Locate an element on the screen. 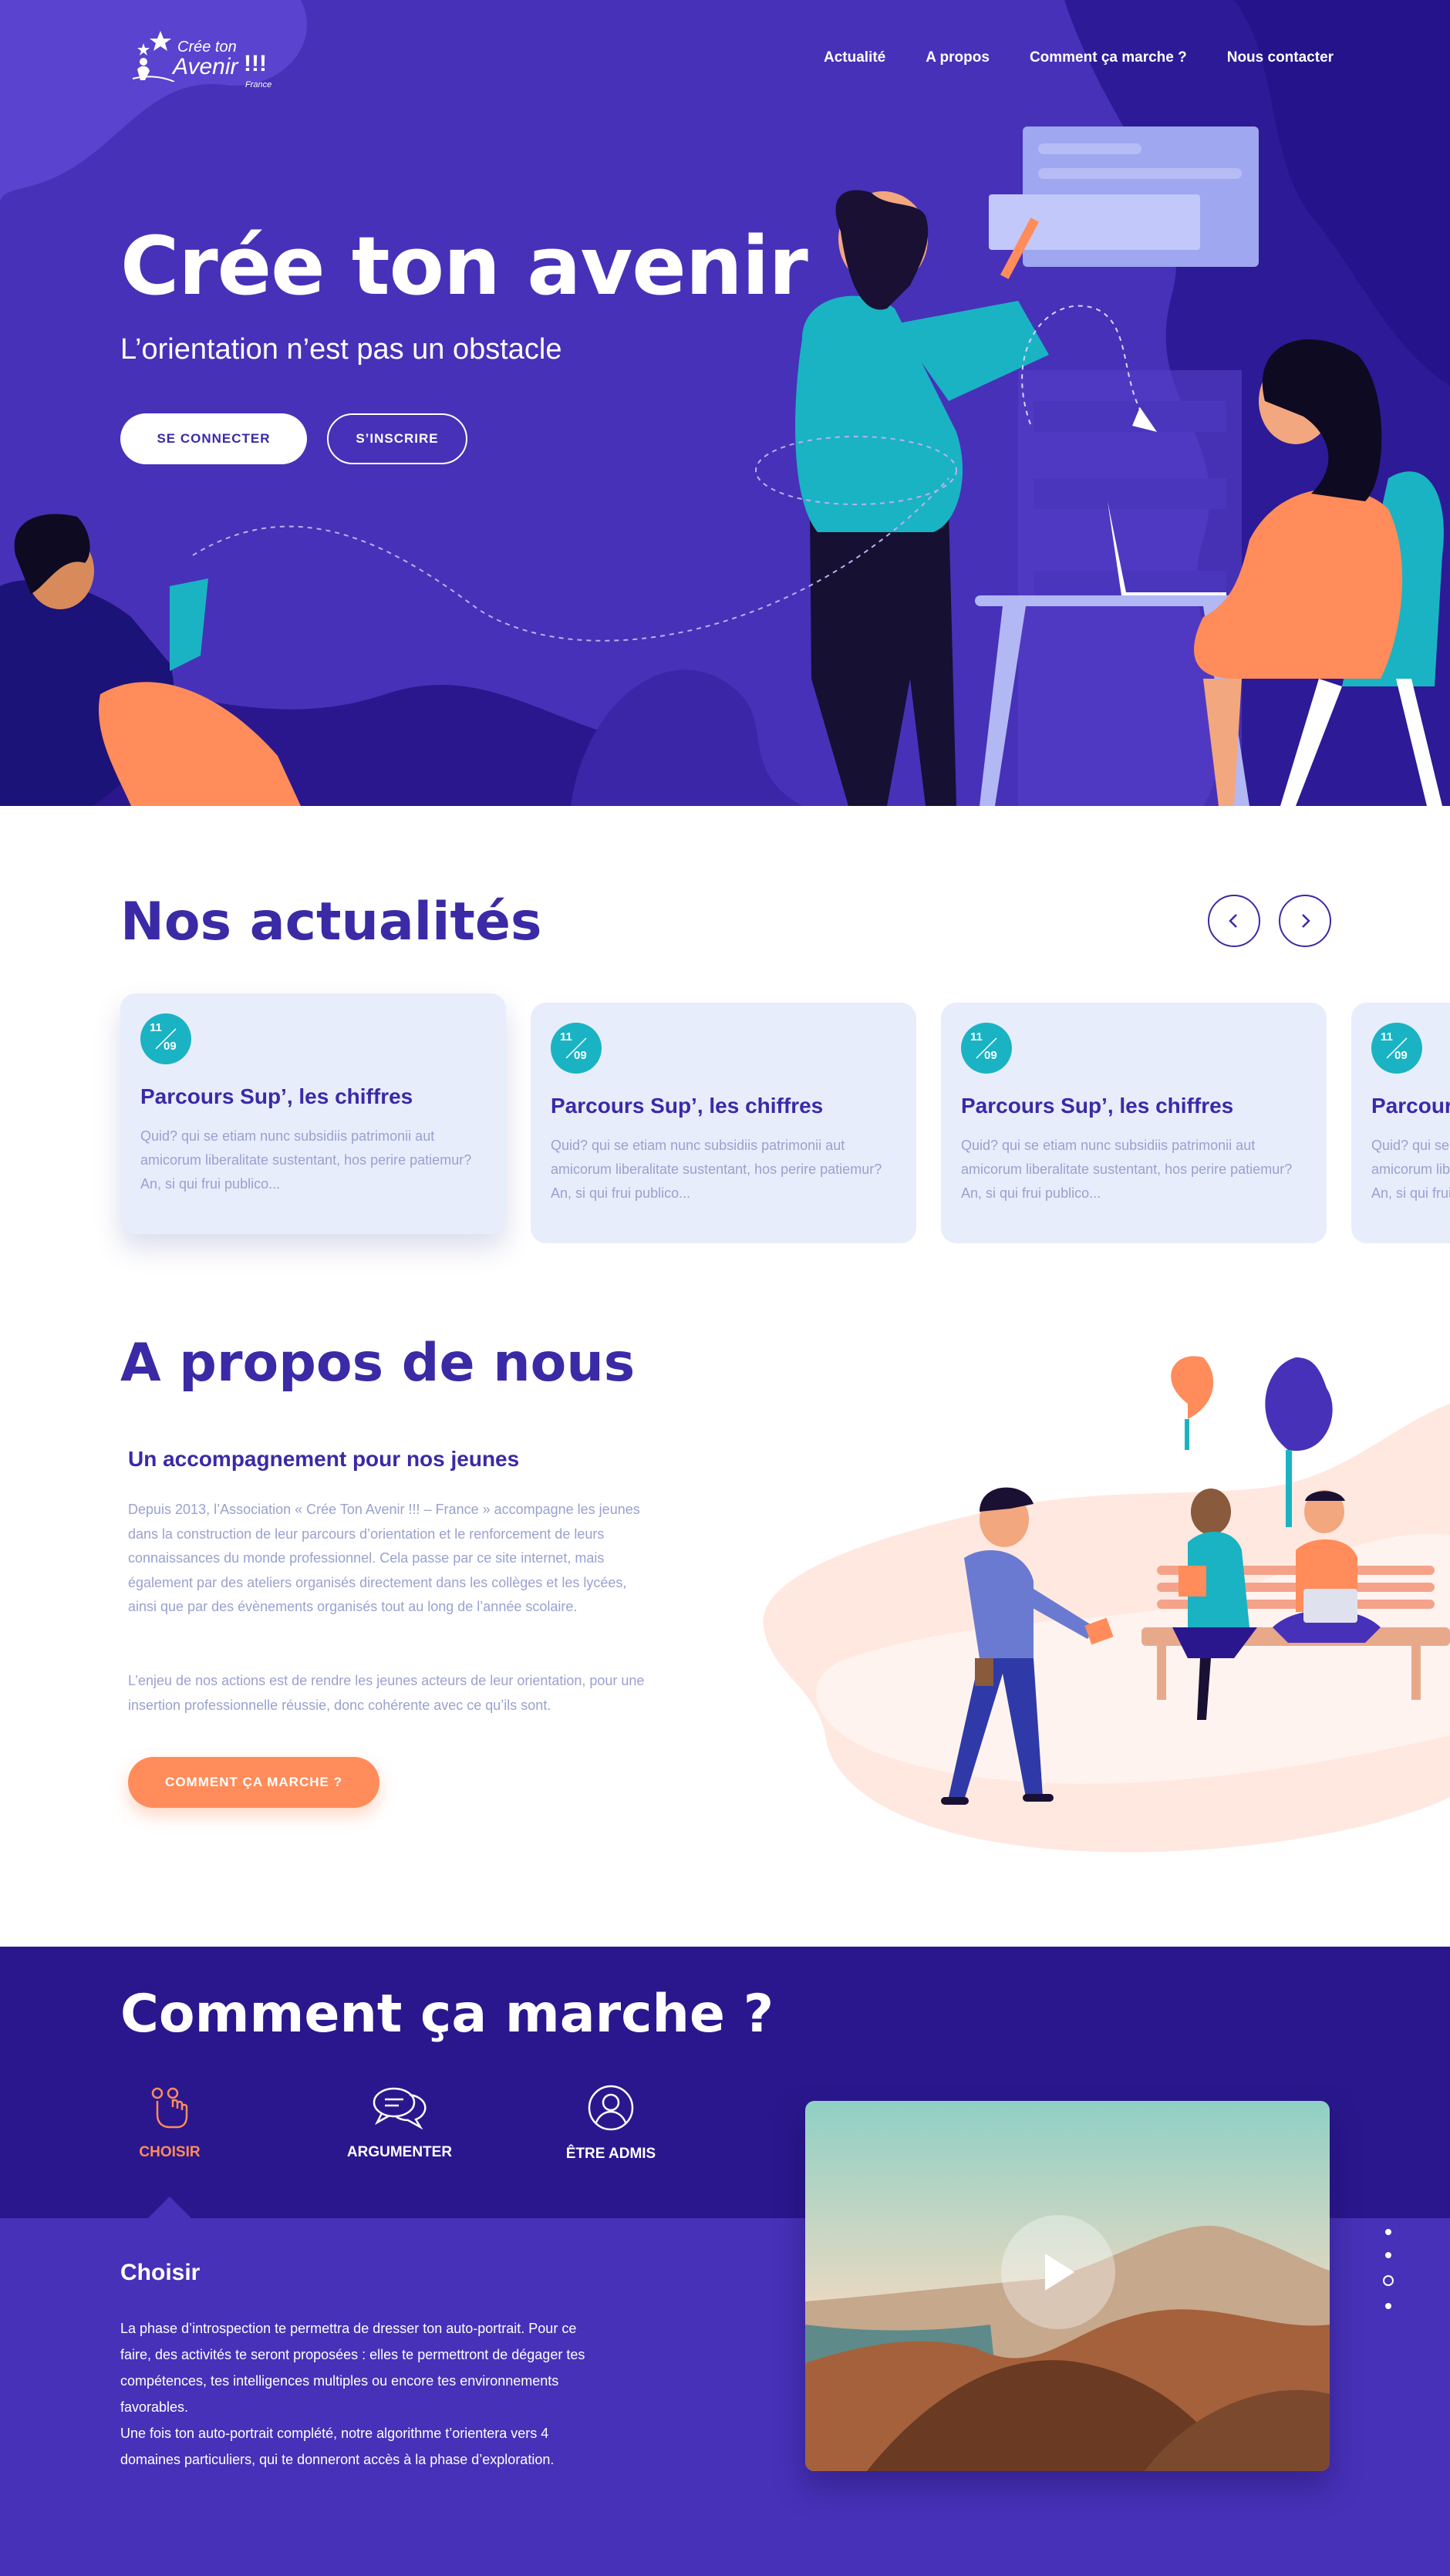 The height and width of the screenshot is (2576, 1450). description-line: favorables. is located at coordinates (154, 2407).